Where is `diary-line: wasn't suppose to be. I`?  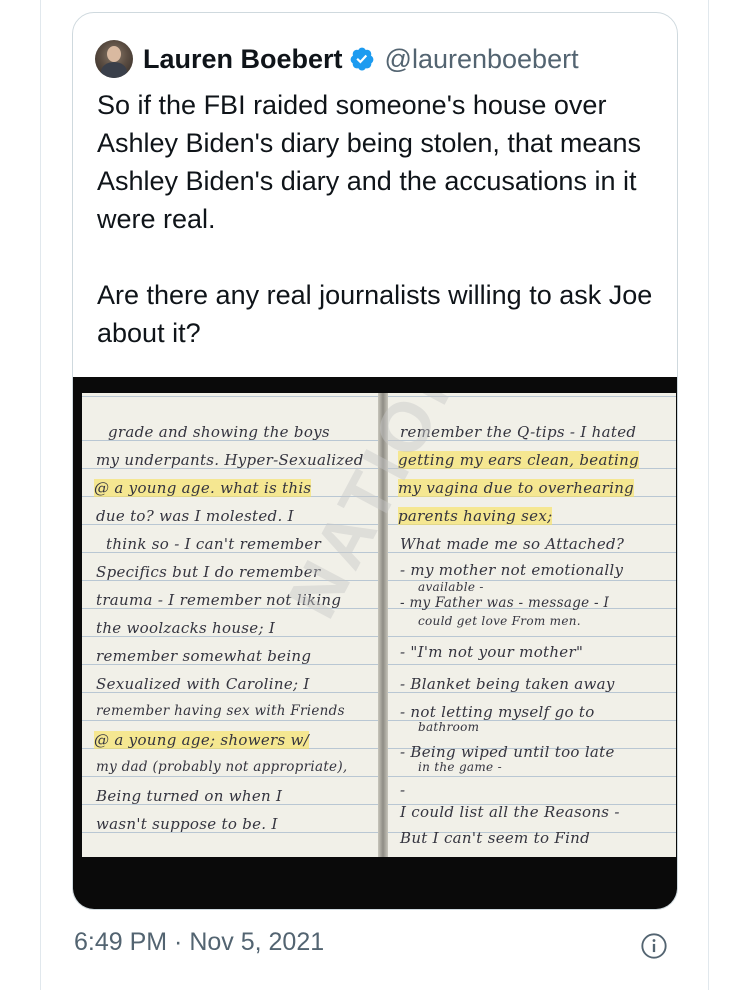
diary-line: wasn't suppose to be. I is located at coordinates (187, 824).